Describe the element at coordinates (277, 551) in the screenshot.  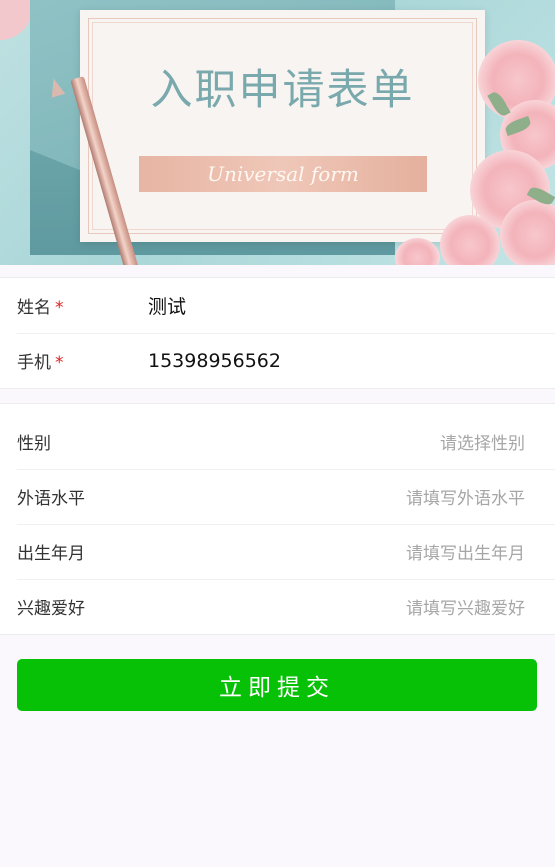
I see `birth-date-field-row: 出生年月 请填写出生年月` at that location.